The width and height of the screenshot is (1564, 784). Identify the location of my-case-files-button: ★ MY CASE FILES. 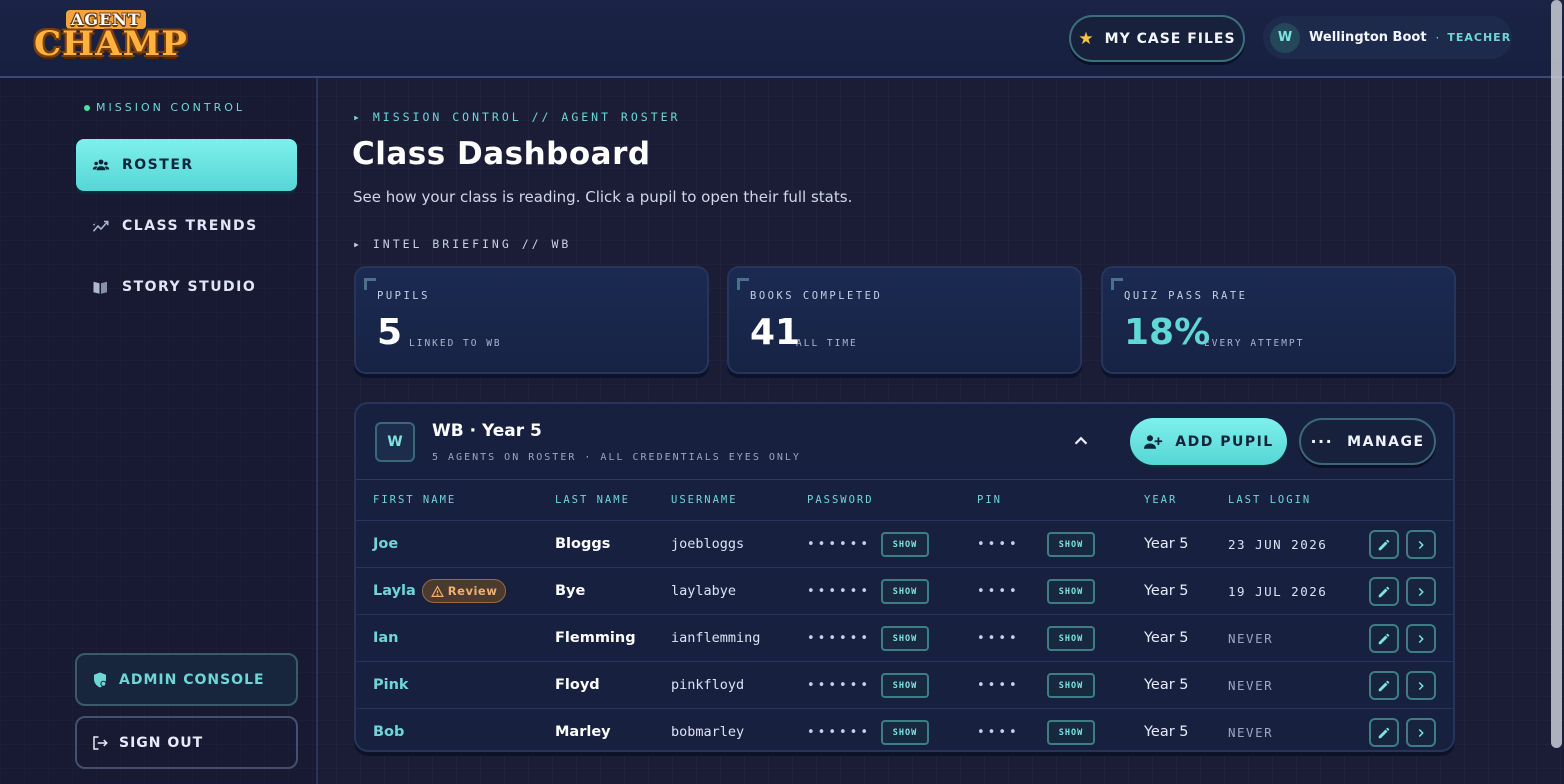
(1157, 38).